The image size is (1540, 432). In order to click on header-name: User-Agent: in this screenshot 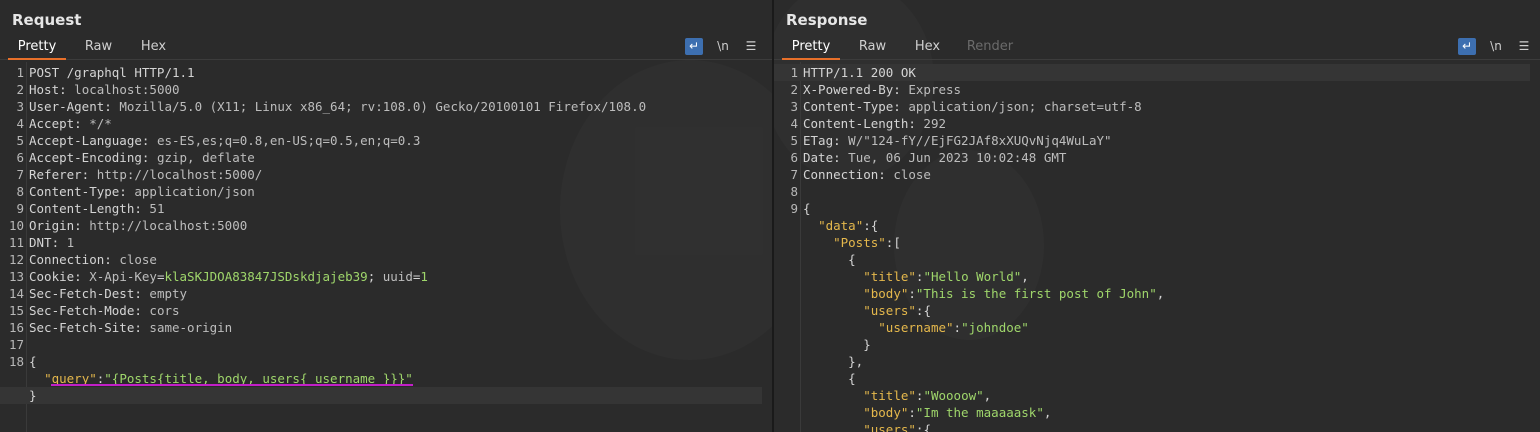, I will do `click(70, 106)`.